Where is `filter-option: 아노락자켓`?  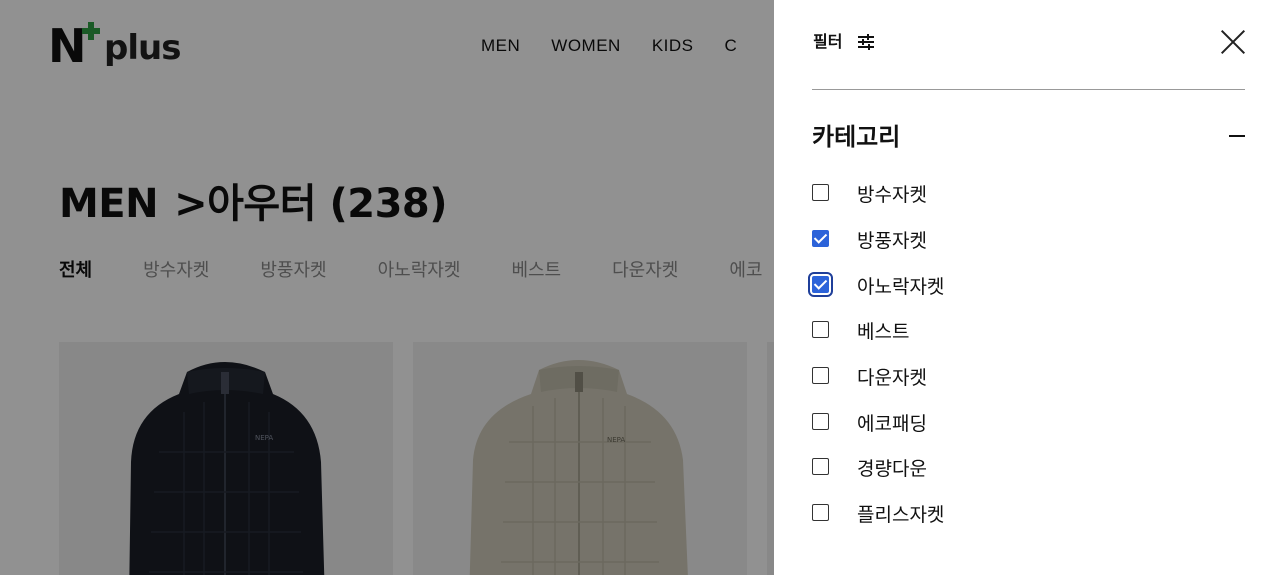
filter-option: 아노락자켓 is located at coordinates (1000, 286).